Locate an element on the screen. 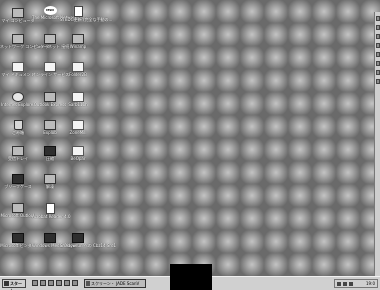 This screenshot has width=380, height=290. taskbar-task-button: スクリーン・ JADE ScanV is located at coordinates (115, 283).